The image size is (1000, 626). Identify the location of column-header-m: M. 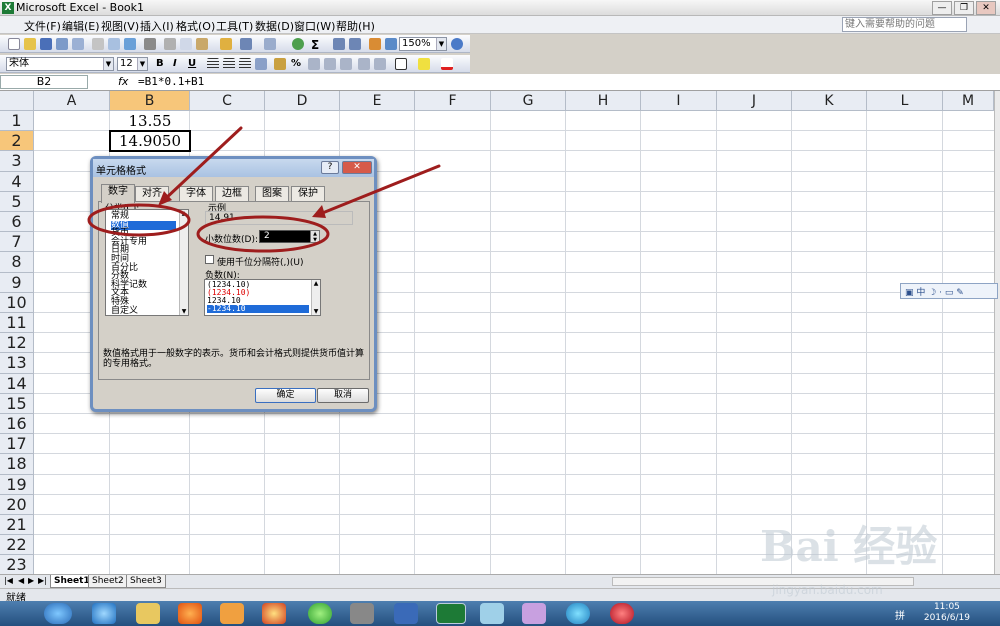
(968, 101).